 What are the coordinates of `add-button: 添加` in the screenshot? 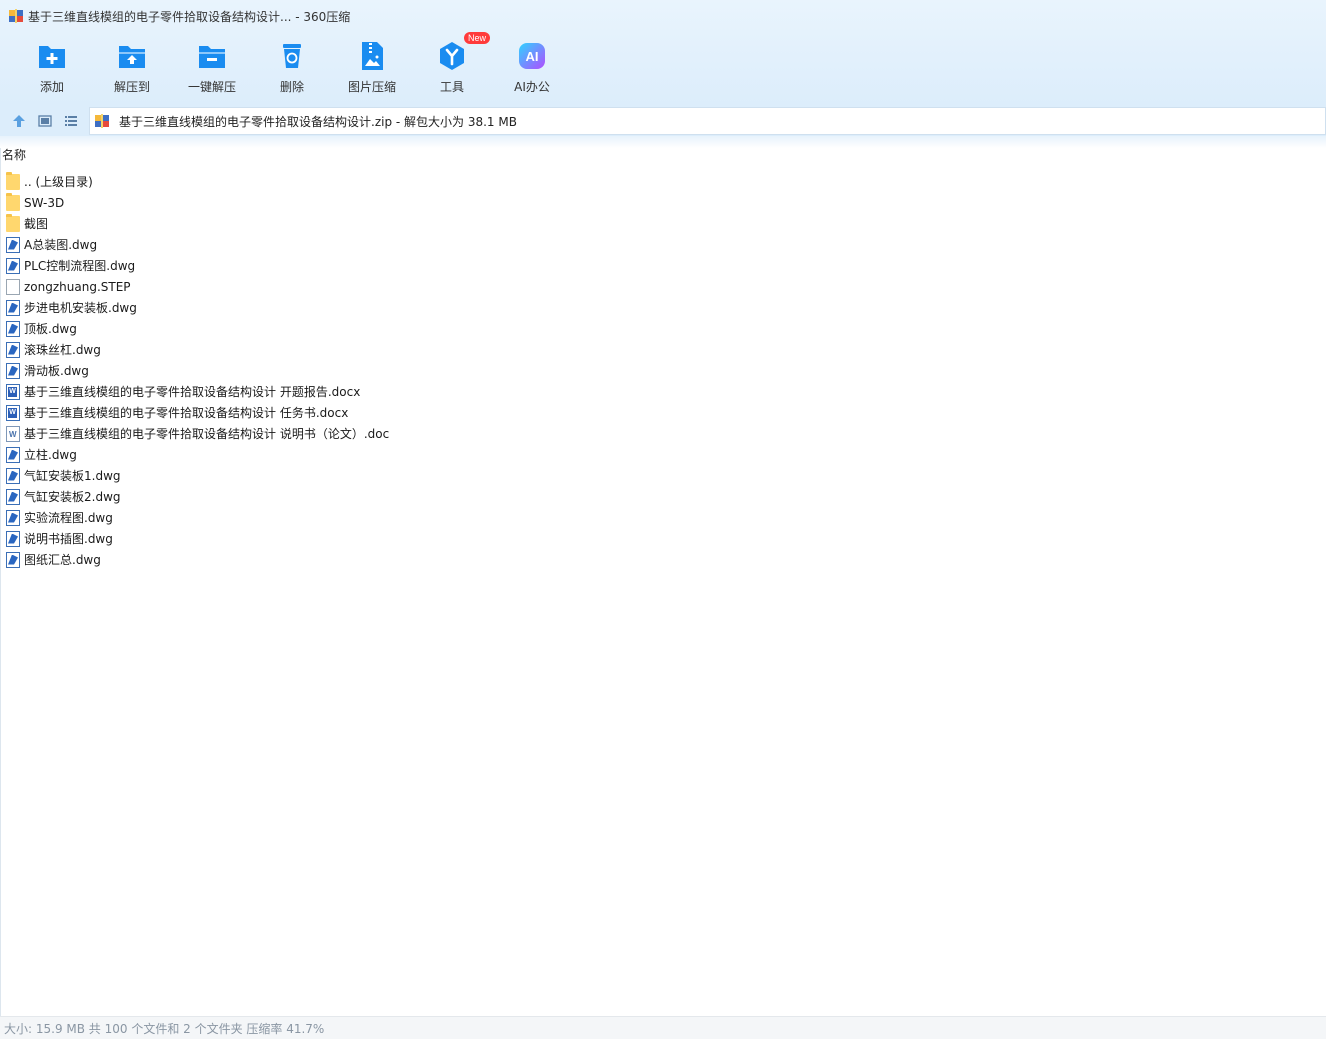 It's located at (52, 69).